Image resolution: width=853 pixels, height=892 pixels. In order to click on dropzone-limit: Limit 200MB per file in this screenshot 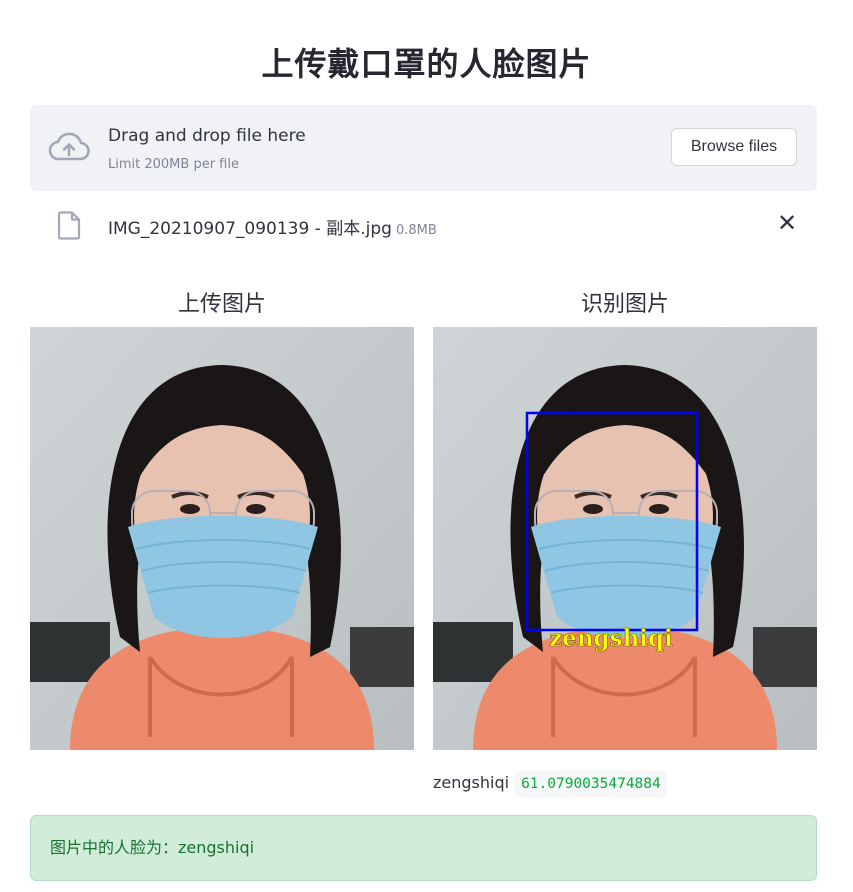, I will do `click(173, 164)`.